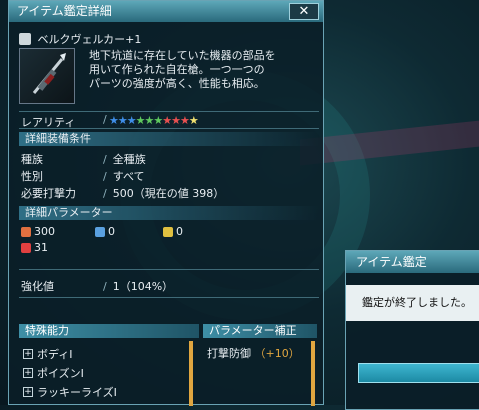 This screenshot has height=410, width=479. What do you see at coordinates (412, 262) in the screenshot?
I see `dialog-title: アイテム鑑定` at bounding box center [412, 262].